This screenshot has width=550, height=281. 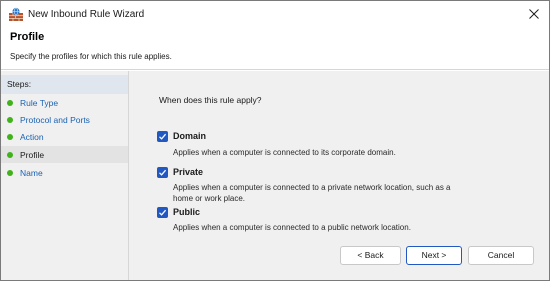 I want to click on back-button: < Back, so click(x=370, y=255).